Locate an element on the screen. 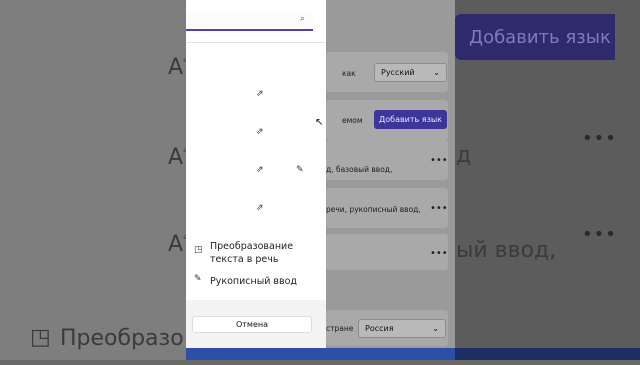 Image resolution: width=640 pixels, height=365 pixels. background-fragment: ый ввод, is located at coordinates (506, 250).